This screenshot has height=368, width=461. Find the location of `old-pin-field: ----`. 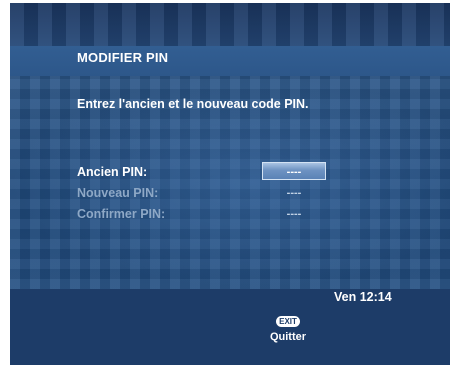

old-pin-field: ---- is located at coordinates (294, 171).